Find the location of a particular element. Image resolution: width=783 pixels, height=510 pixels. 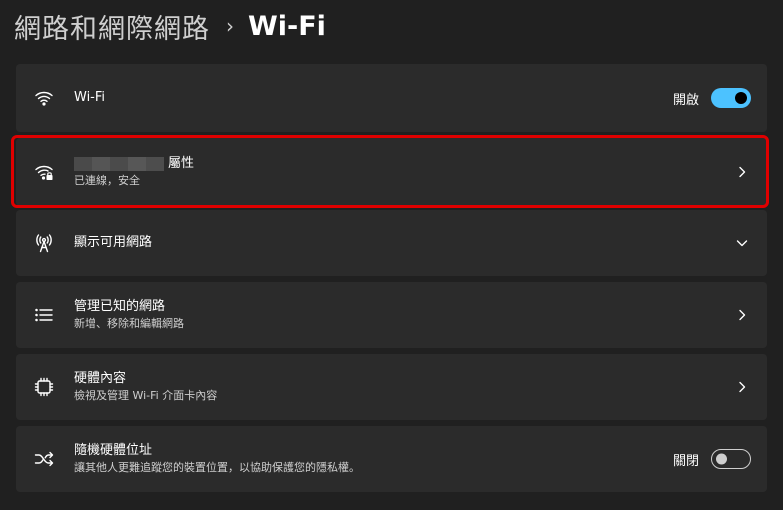

shuffle-icon is located at coordinates (44, 459).